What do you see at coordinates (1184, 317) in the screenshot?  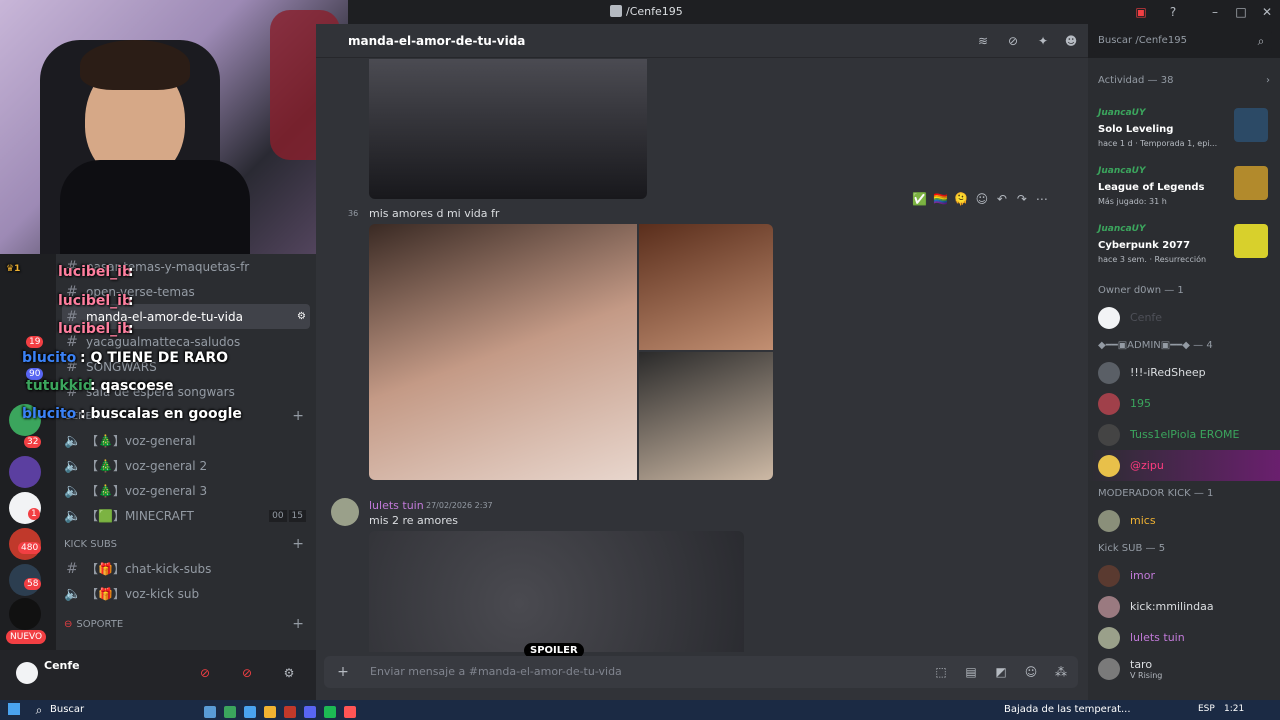 I see `member-item: Cenfe` at bounding box center [1184, 317].